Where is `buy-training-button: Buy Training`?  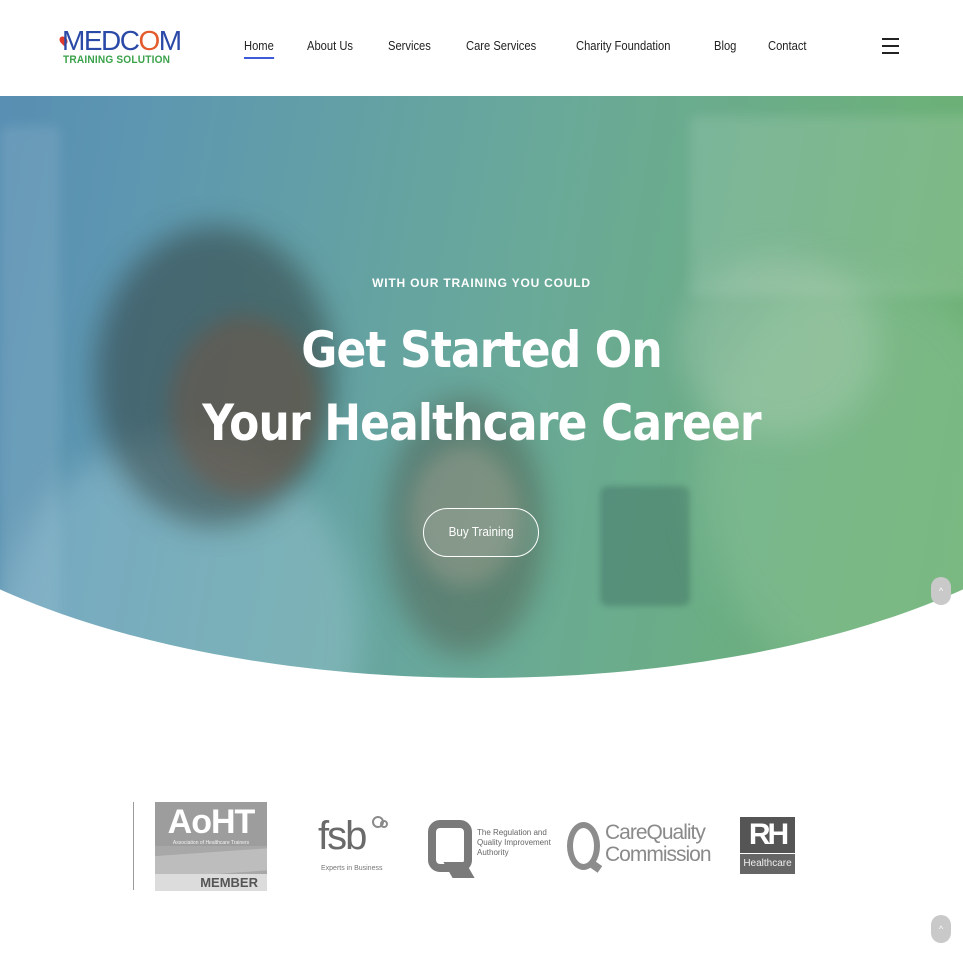
buy-training-button: Buy Training is located at coordinates (481, 532).